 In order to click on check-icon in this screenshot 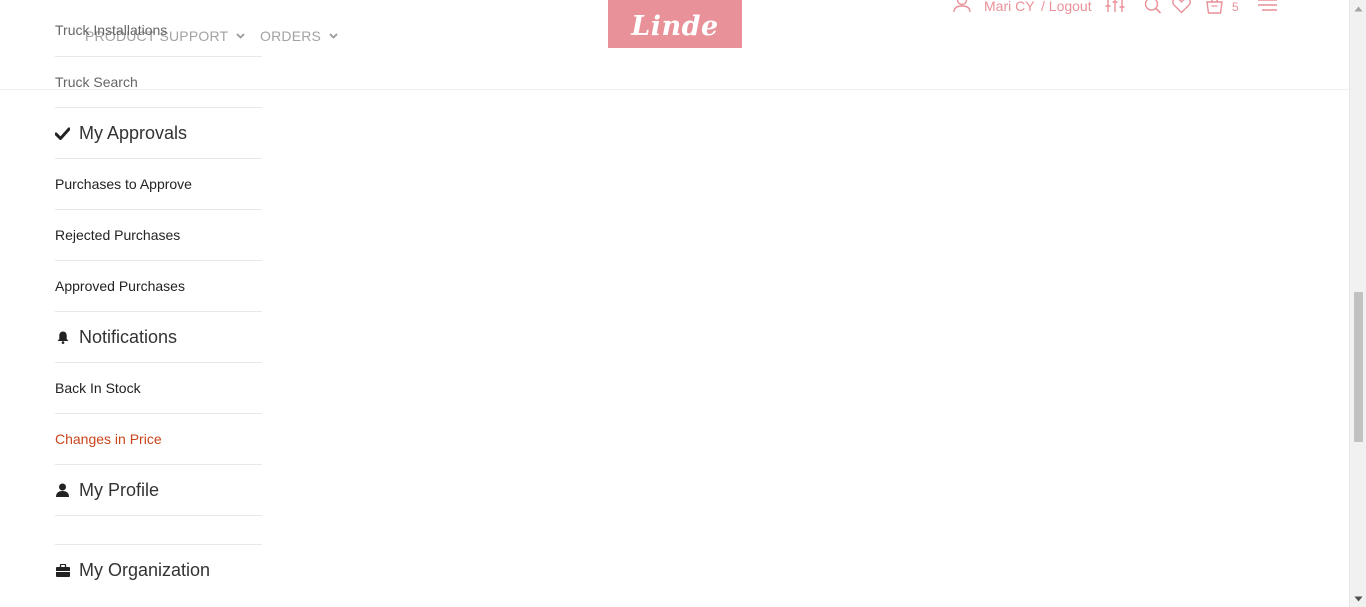, I will do `click(62, 133)`.